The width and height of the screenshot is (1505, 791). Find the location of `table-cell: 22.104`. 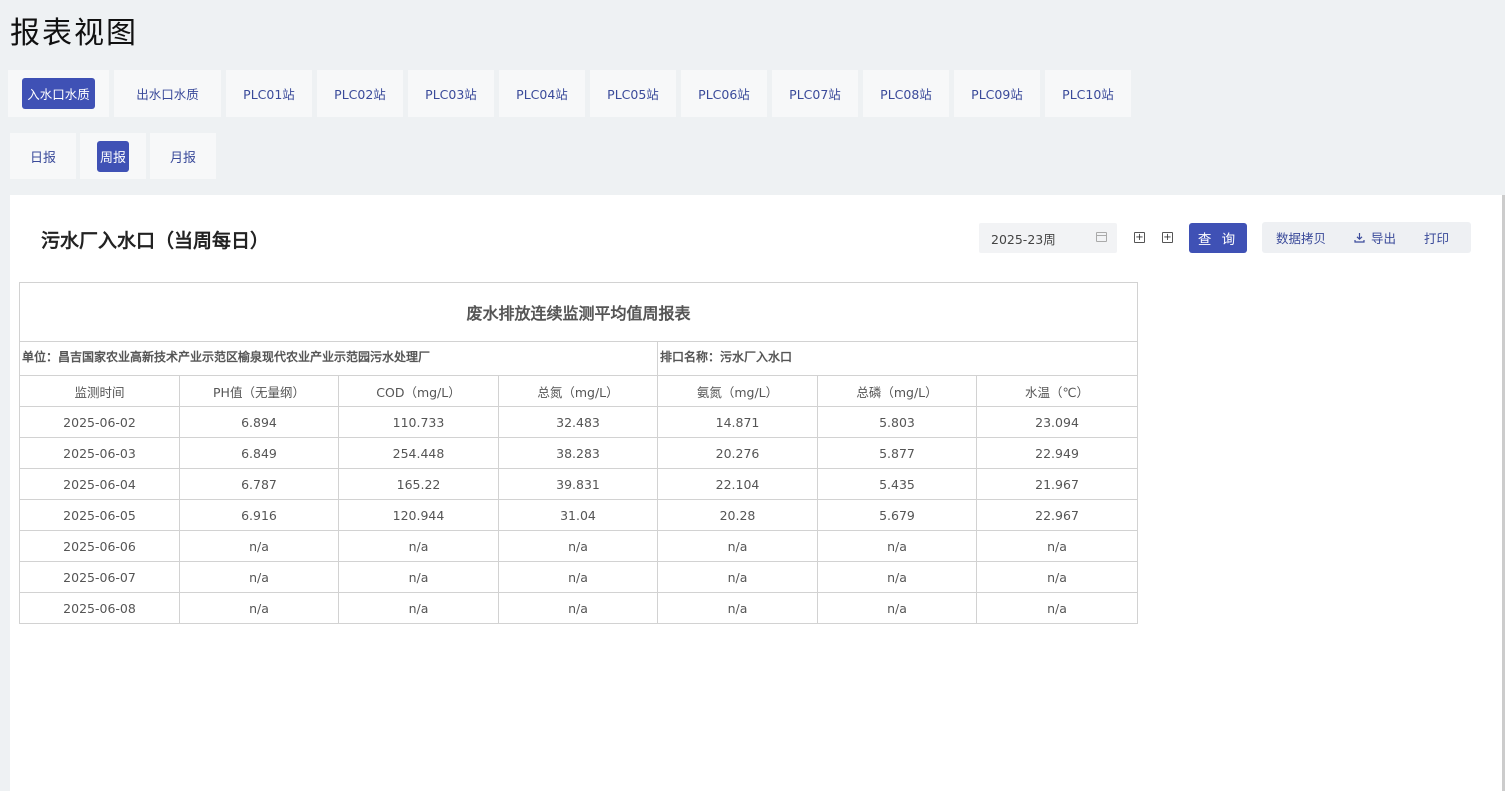

table-cell: 22.104 is located at coordinates (737, 484).